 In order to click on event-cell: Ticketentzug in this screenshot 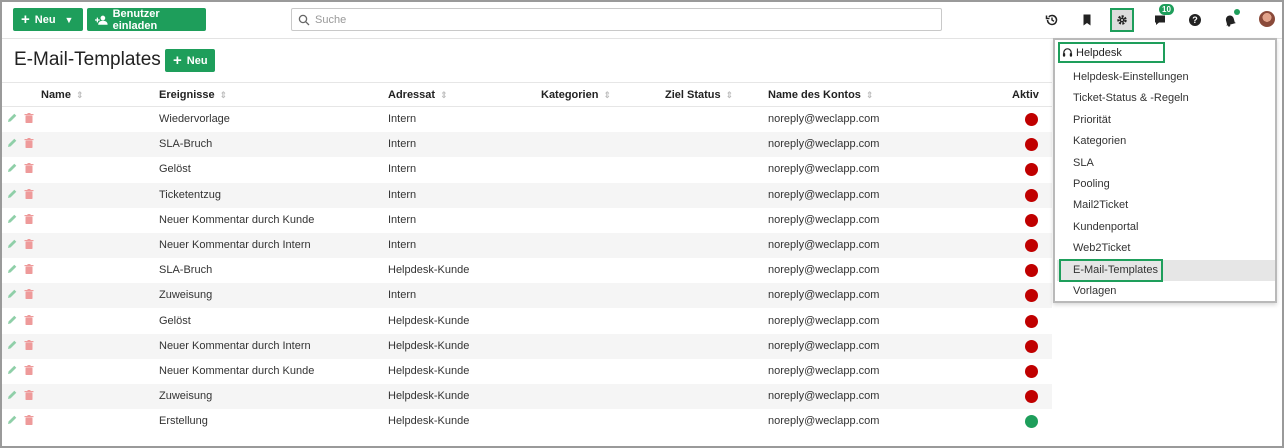, I will do `click(190, 194)`.